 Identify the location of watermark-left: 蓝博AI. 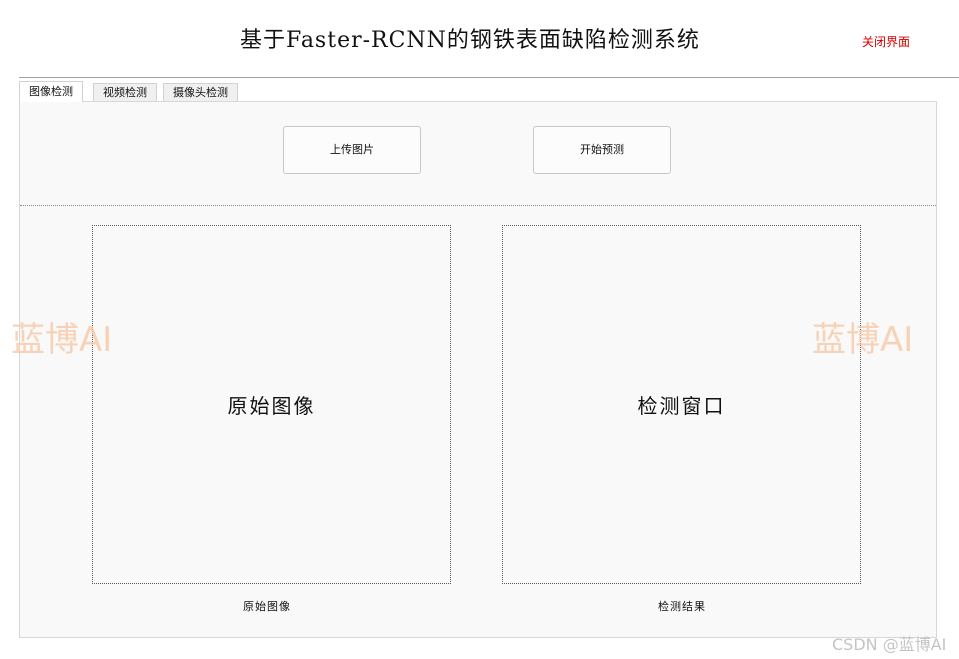
(62, 340).